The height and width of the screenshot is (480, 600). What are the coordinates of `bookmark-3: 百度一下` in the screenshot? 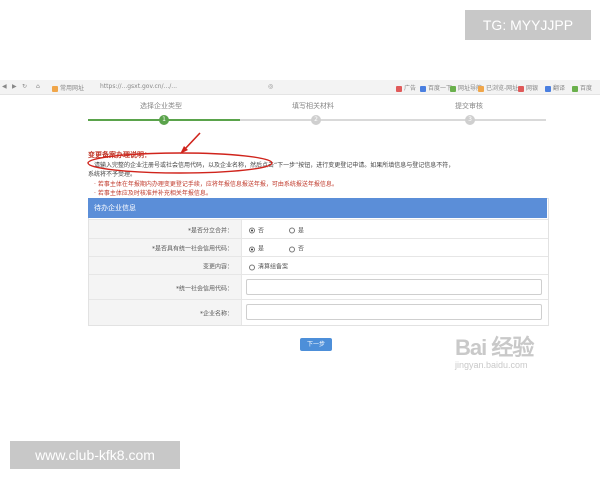 It's located at (436, 87).